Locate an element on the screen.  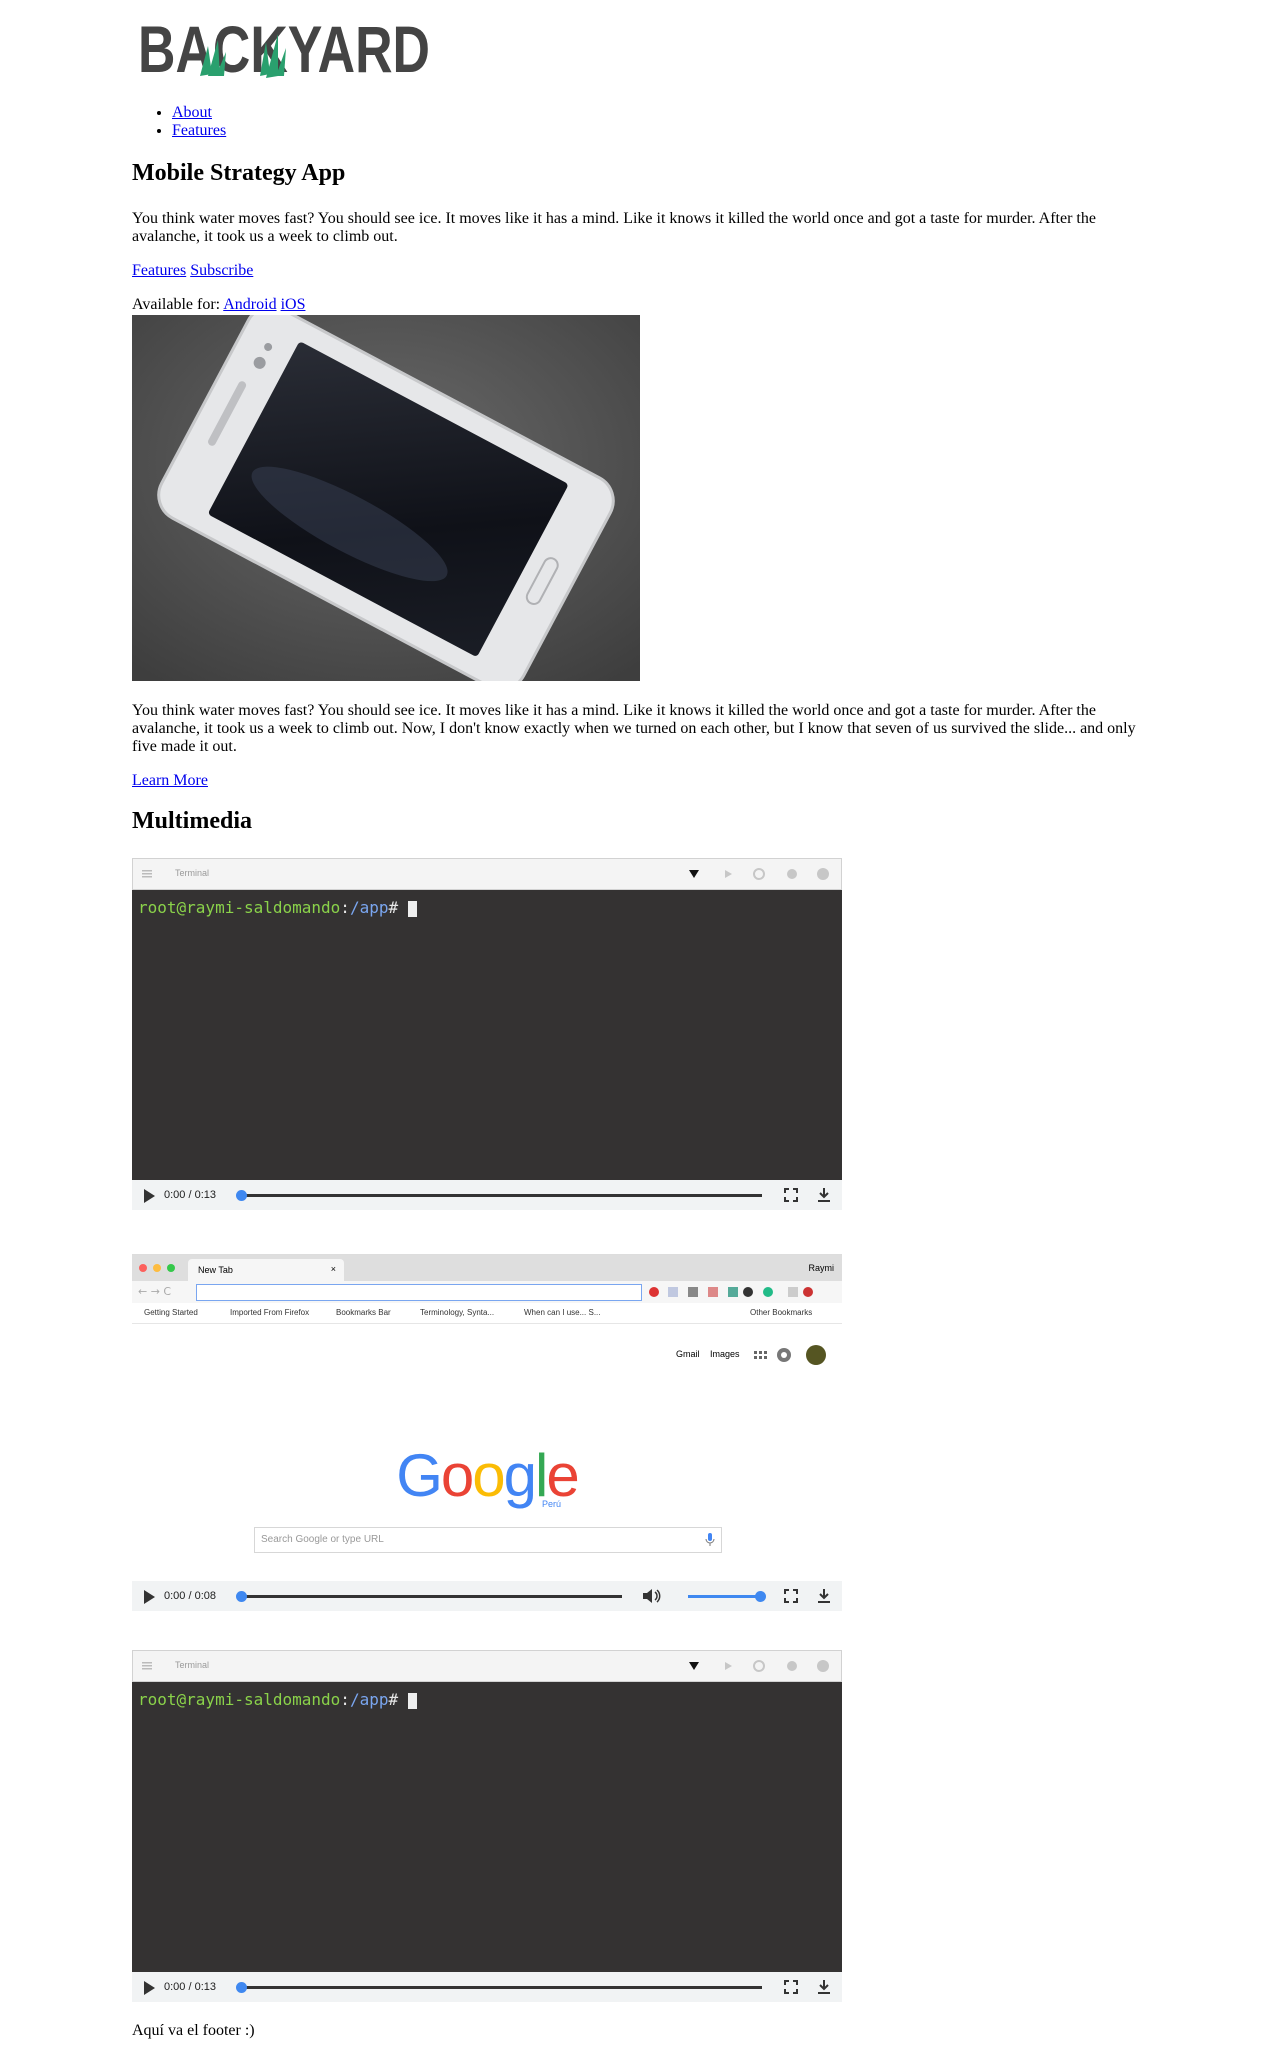
footer-text: Aquí va el footer :) is located at coordinates (193, 2030).